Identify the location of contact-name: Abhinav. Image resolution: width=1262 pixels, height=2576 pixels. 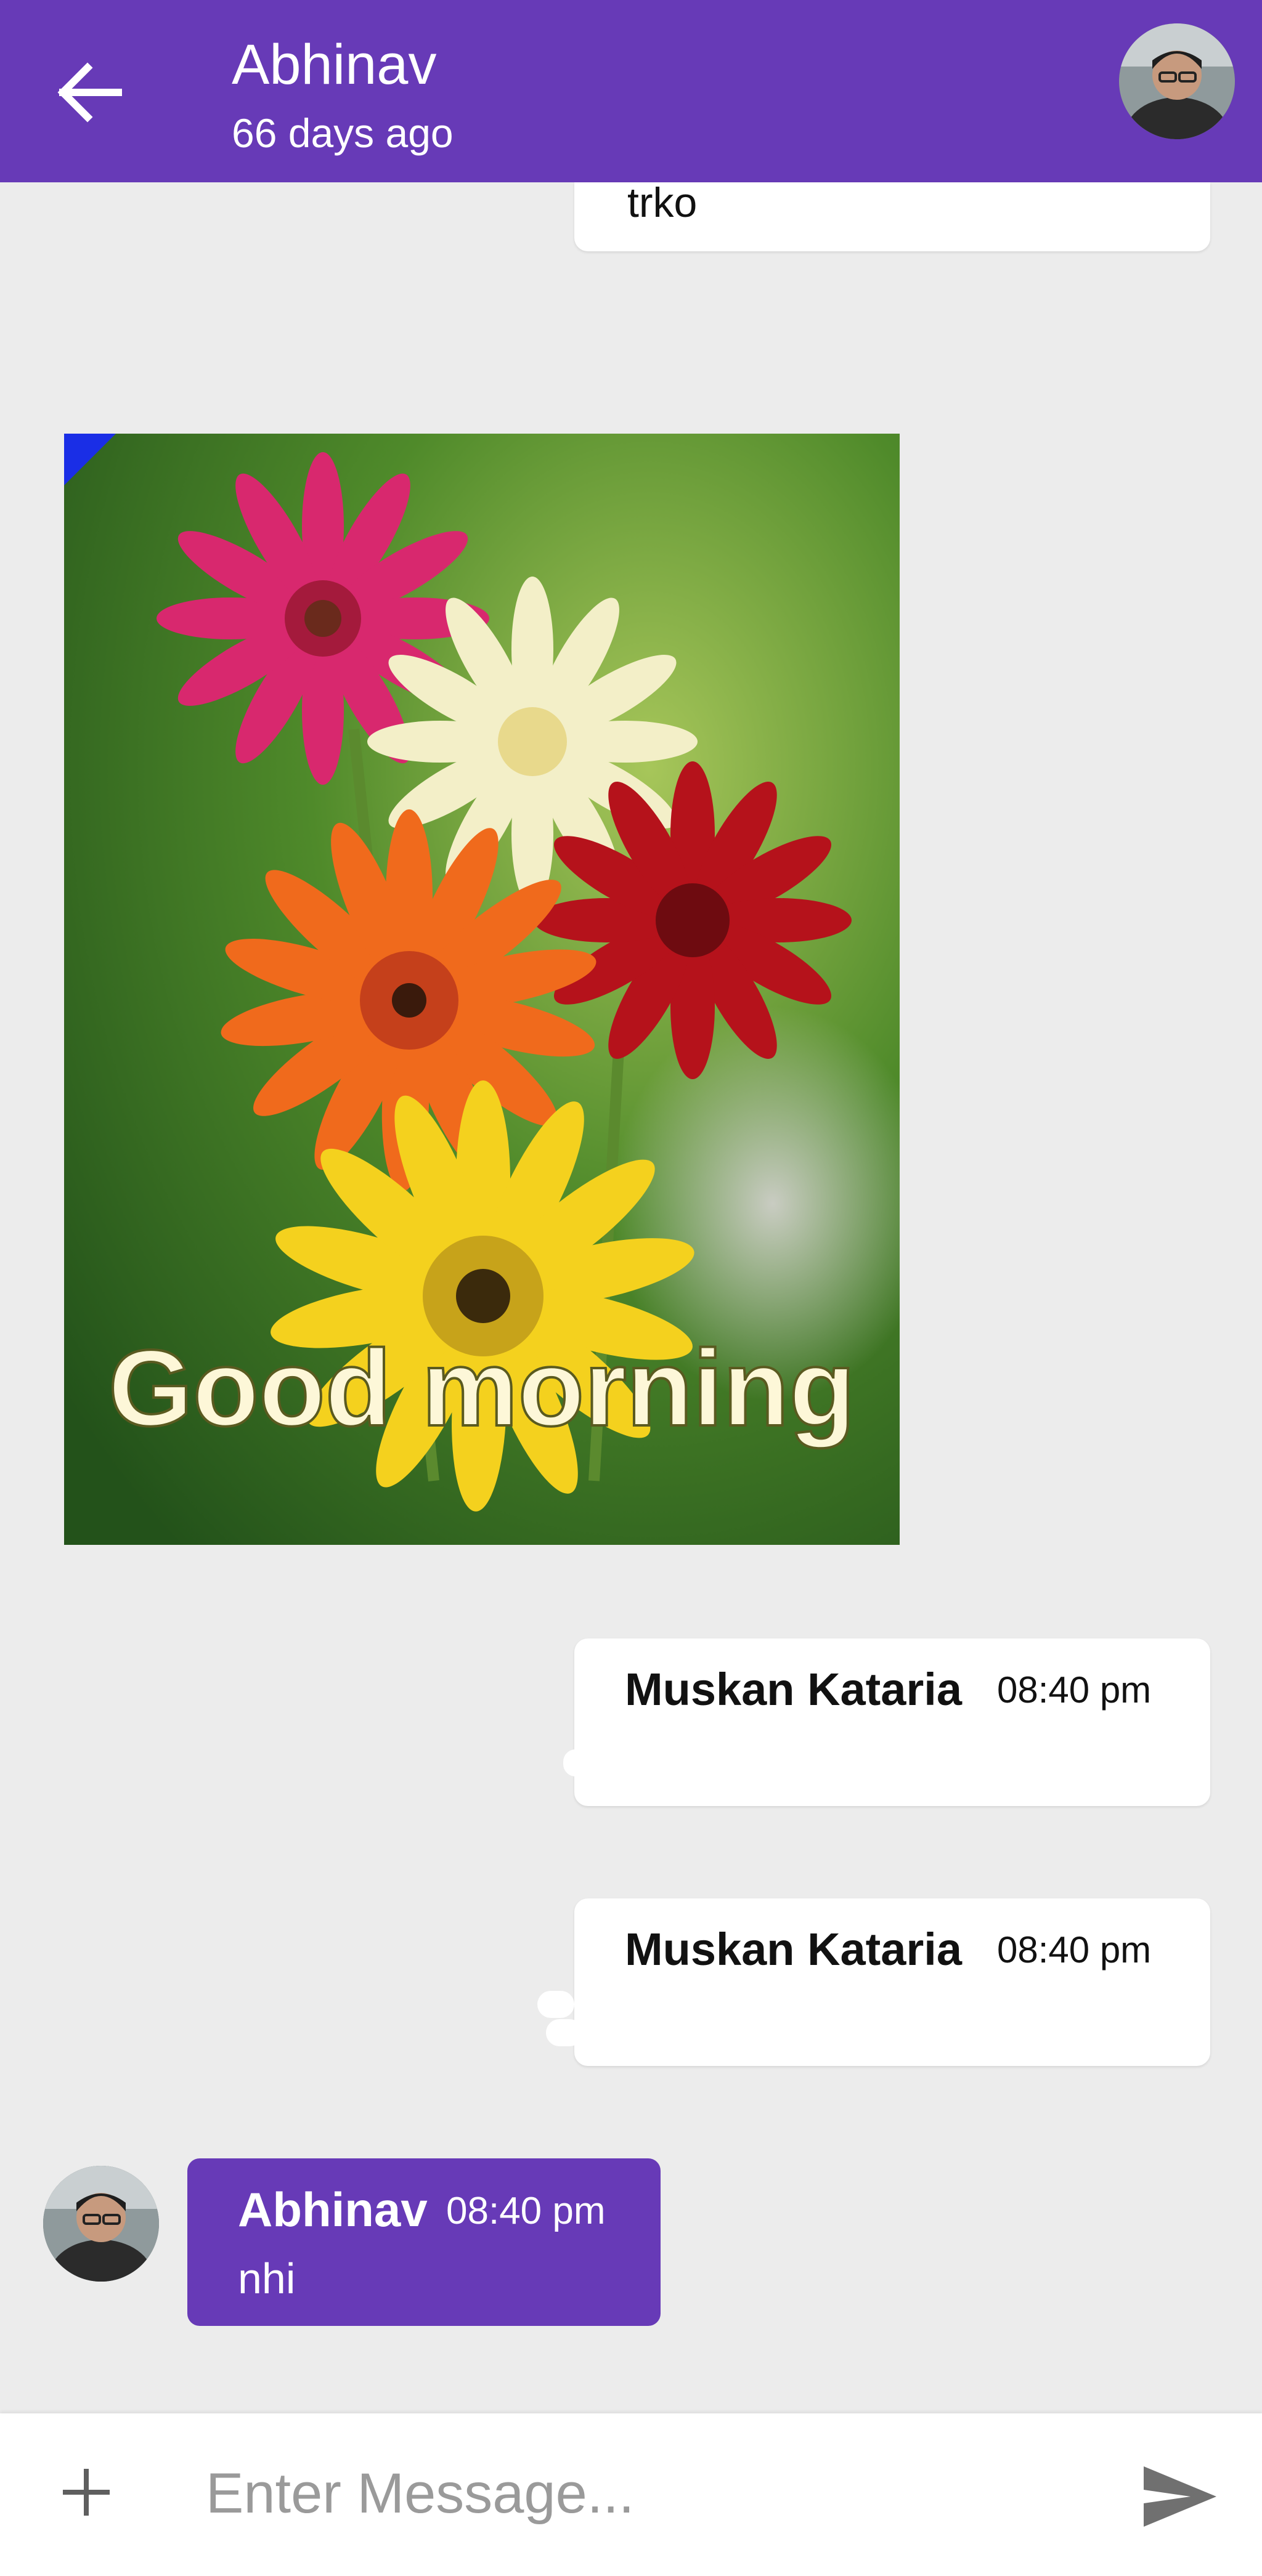
(334, 65).